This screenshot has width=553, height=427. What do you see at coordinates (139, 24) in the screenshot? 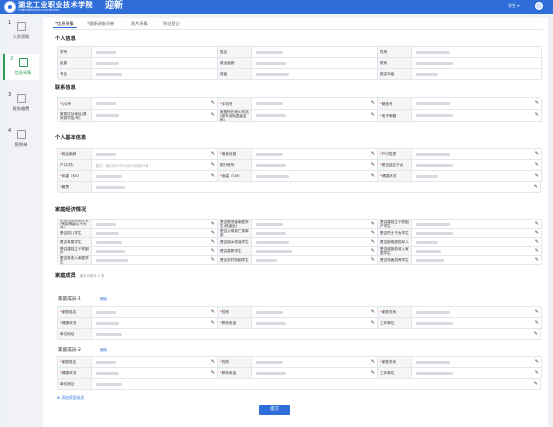
I see `tab-photo: 照片采集` at bounding box center [139, 24].